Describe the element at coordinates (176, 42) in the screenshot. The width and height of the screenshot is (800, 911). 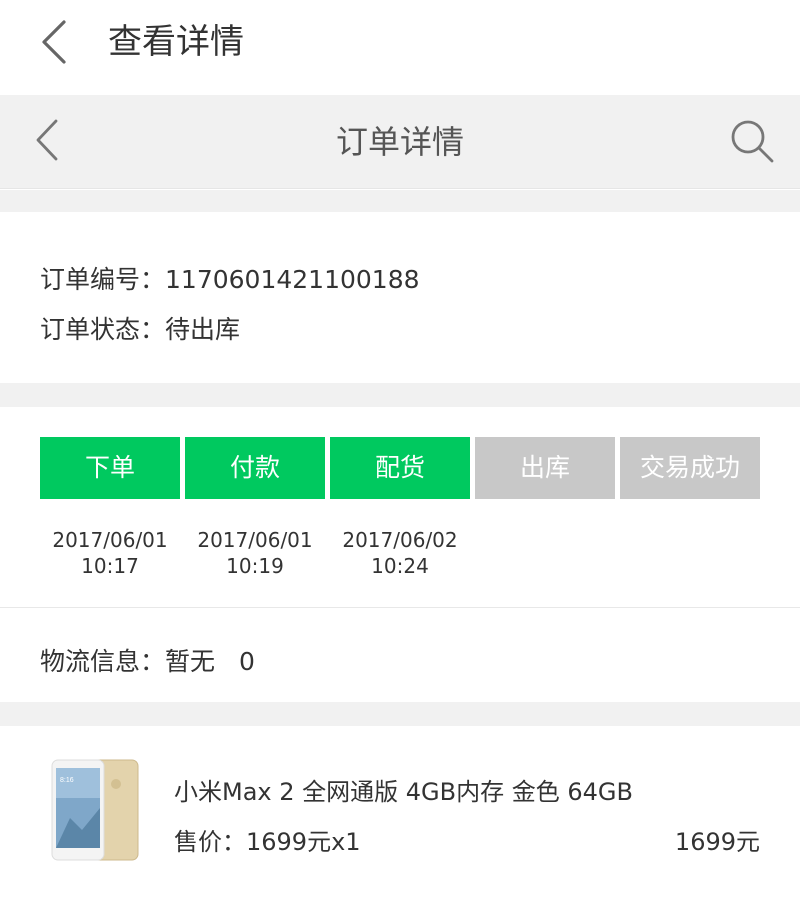
I see `app-title: 查看详情` at that location.